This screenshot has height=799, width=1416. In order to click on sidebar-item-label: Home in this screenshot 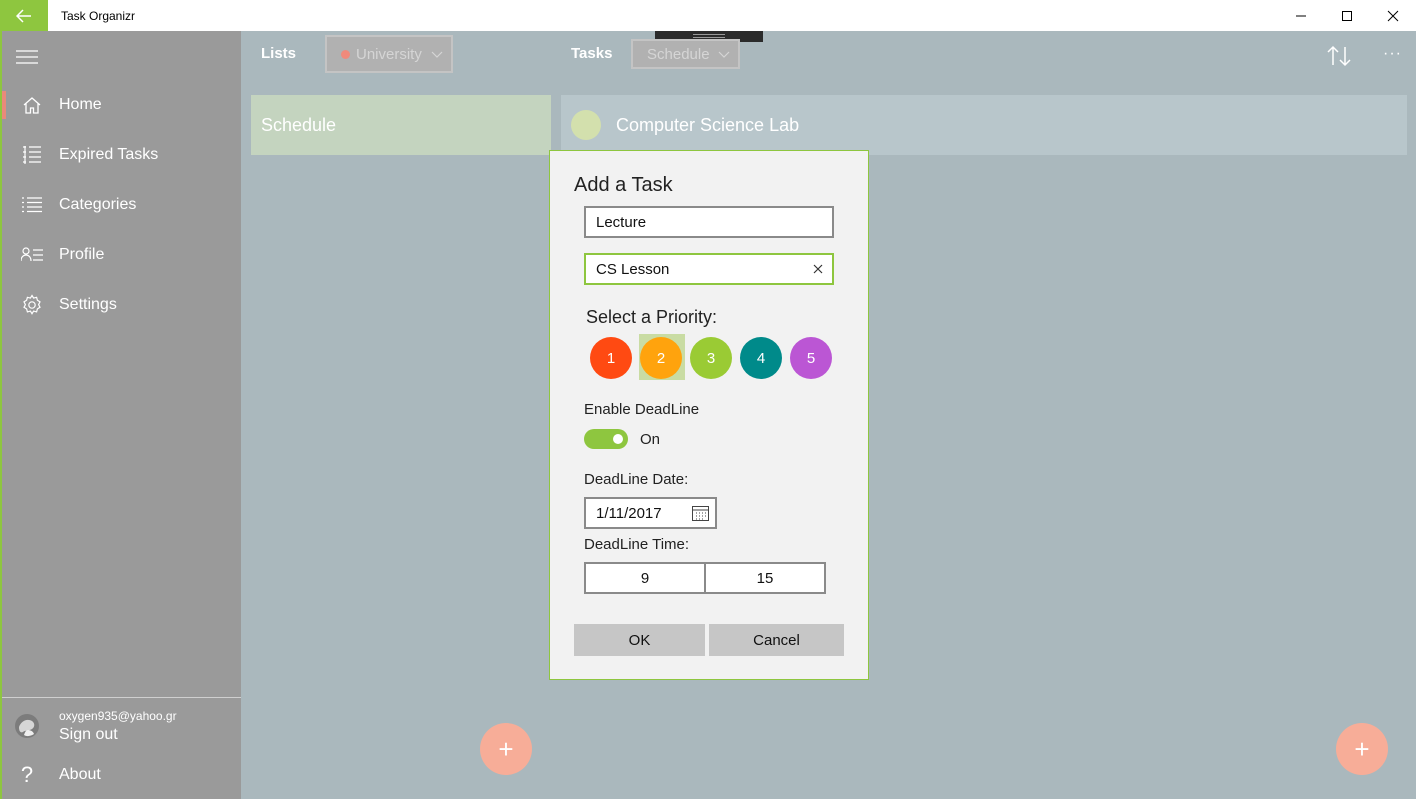, I will do `click(80, 104)`.